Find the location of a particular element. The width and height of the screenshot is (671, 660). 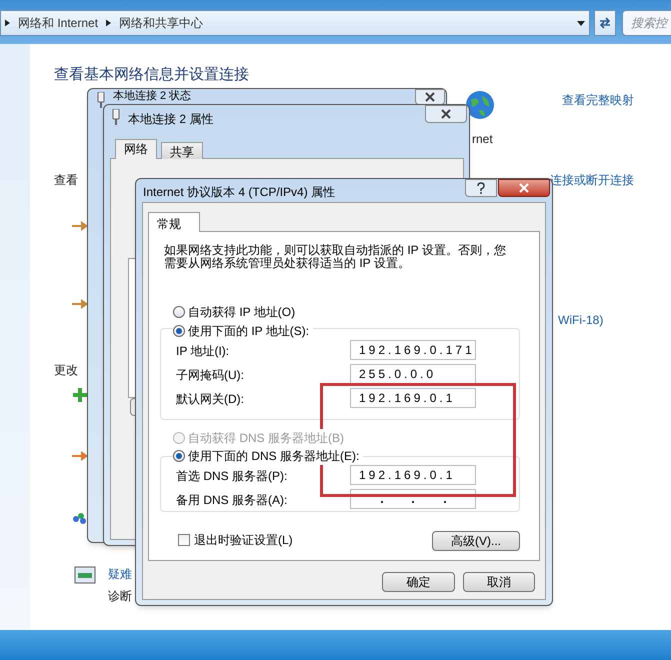

help-icon is located at coordinates (481, 188).